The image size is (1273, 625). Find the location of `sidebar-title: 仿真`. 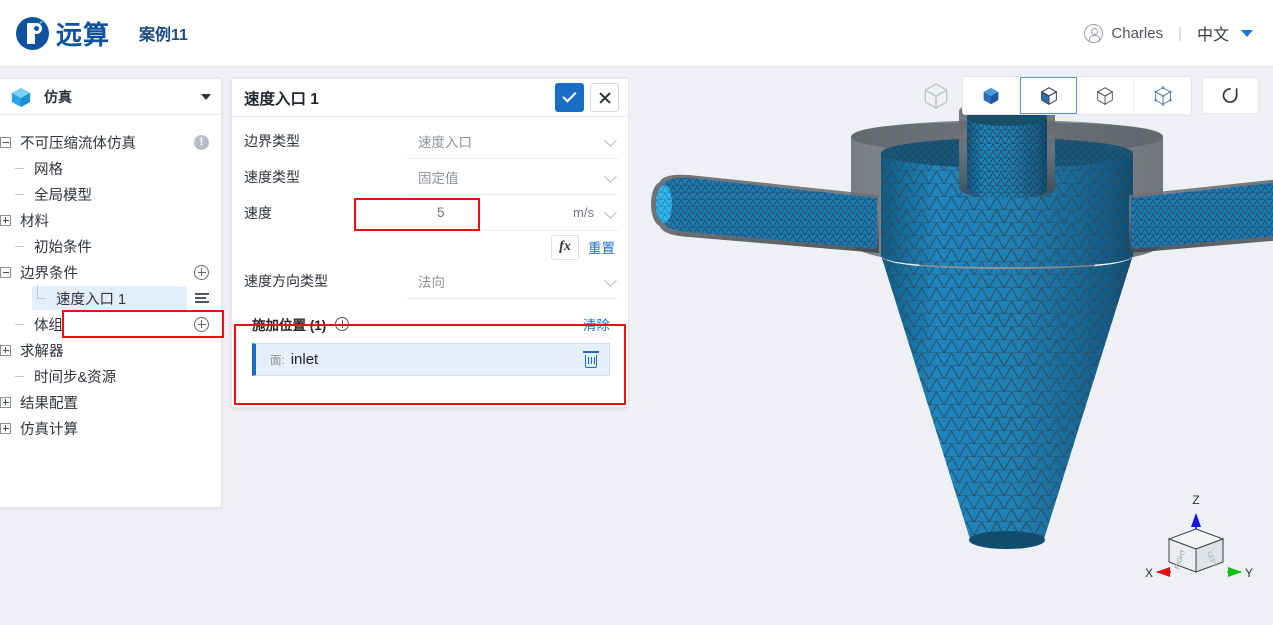

sidebar-title: 仿真 is located at coordinates (58, 96).